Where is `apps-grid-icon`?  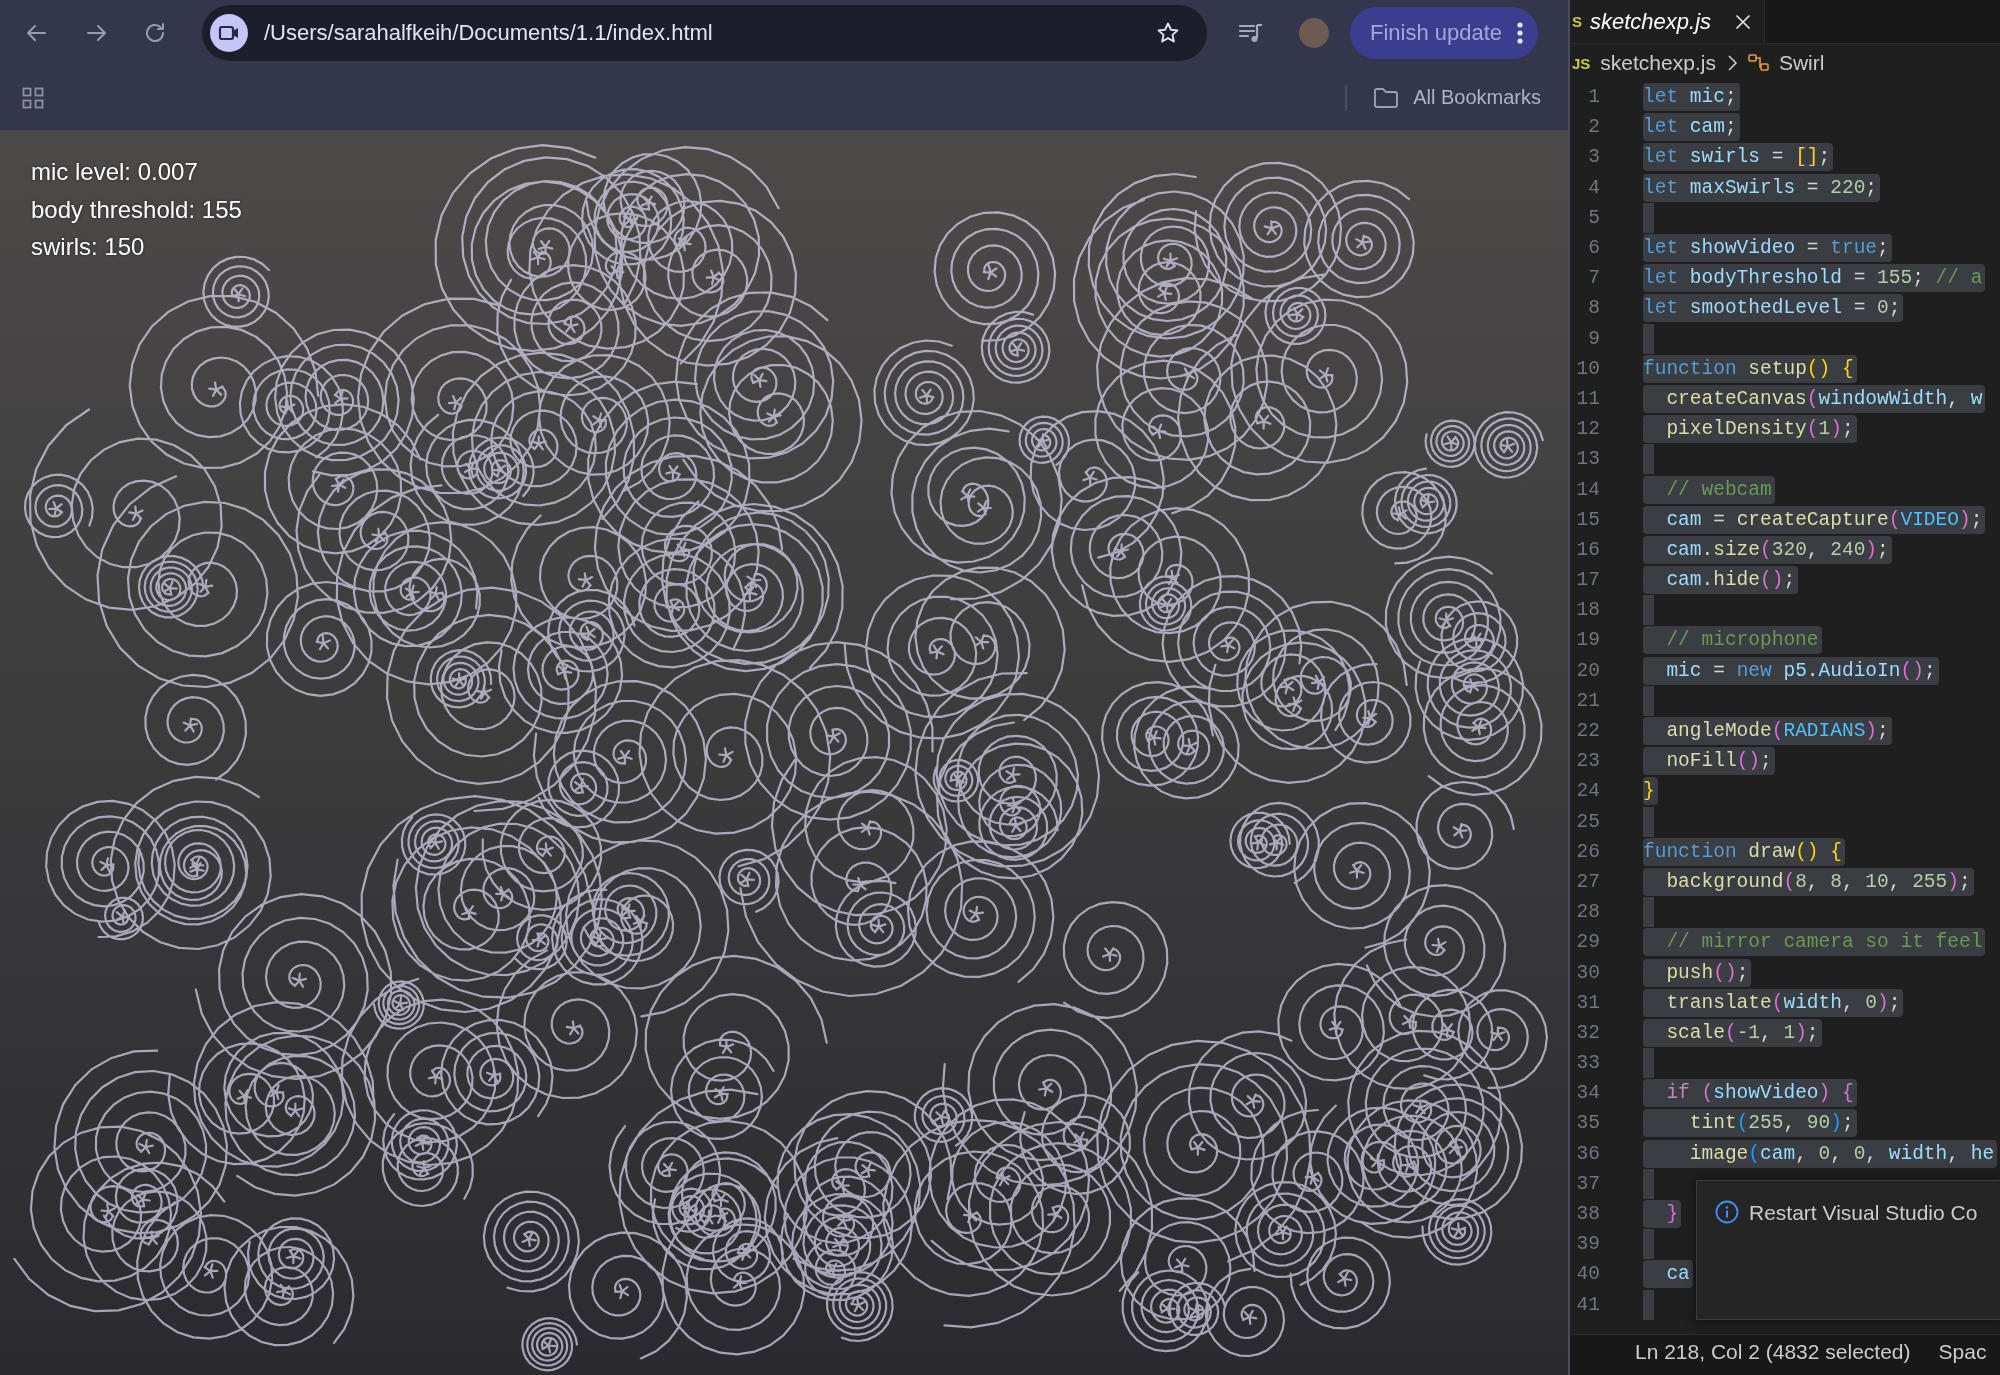
apps-grid-icon is located at coordinates (33, 97).